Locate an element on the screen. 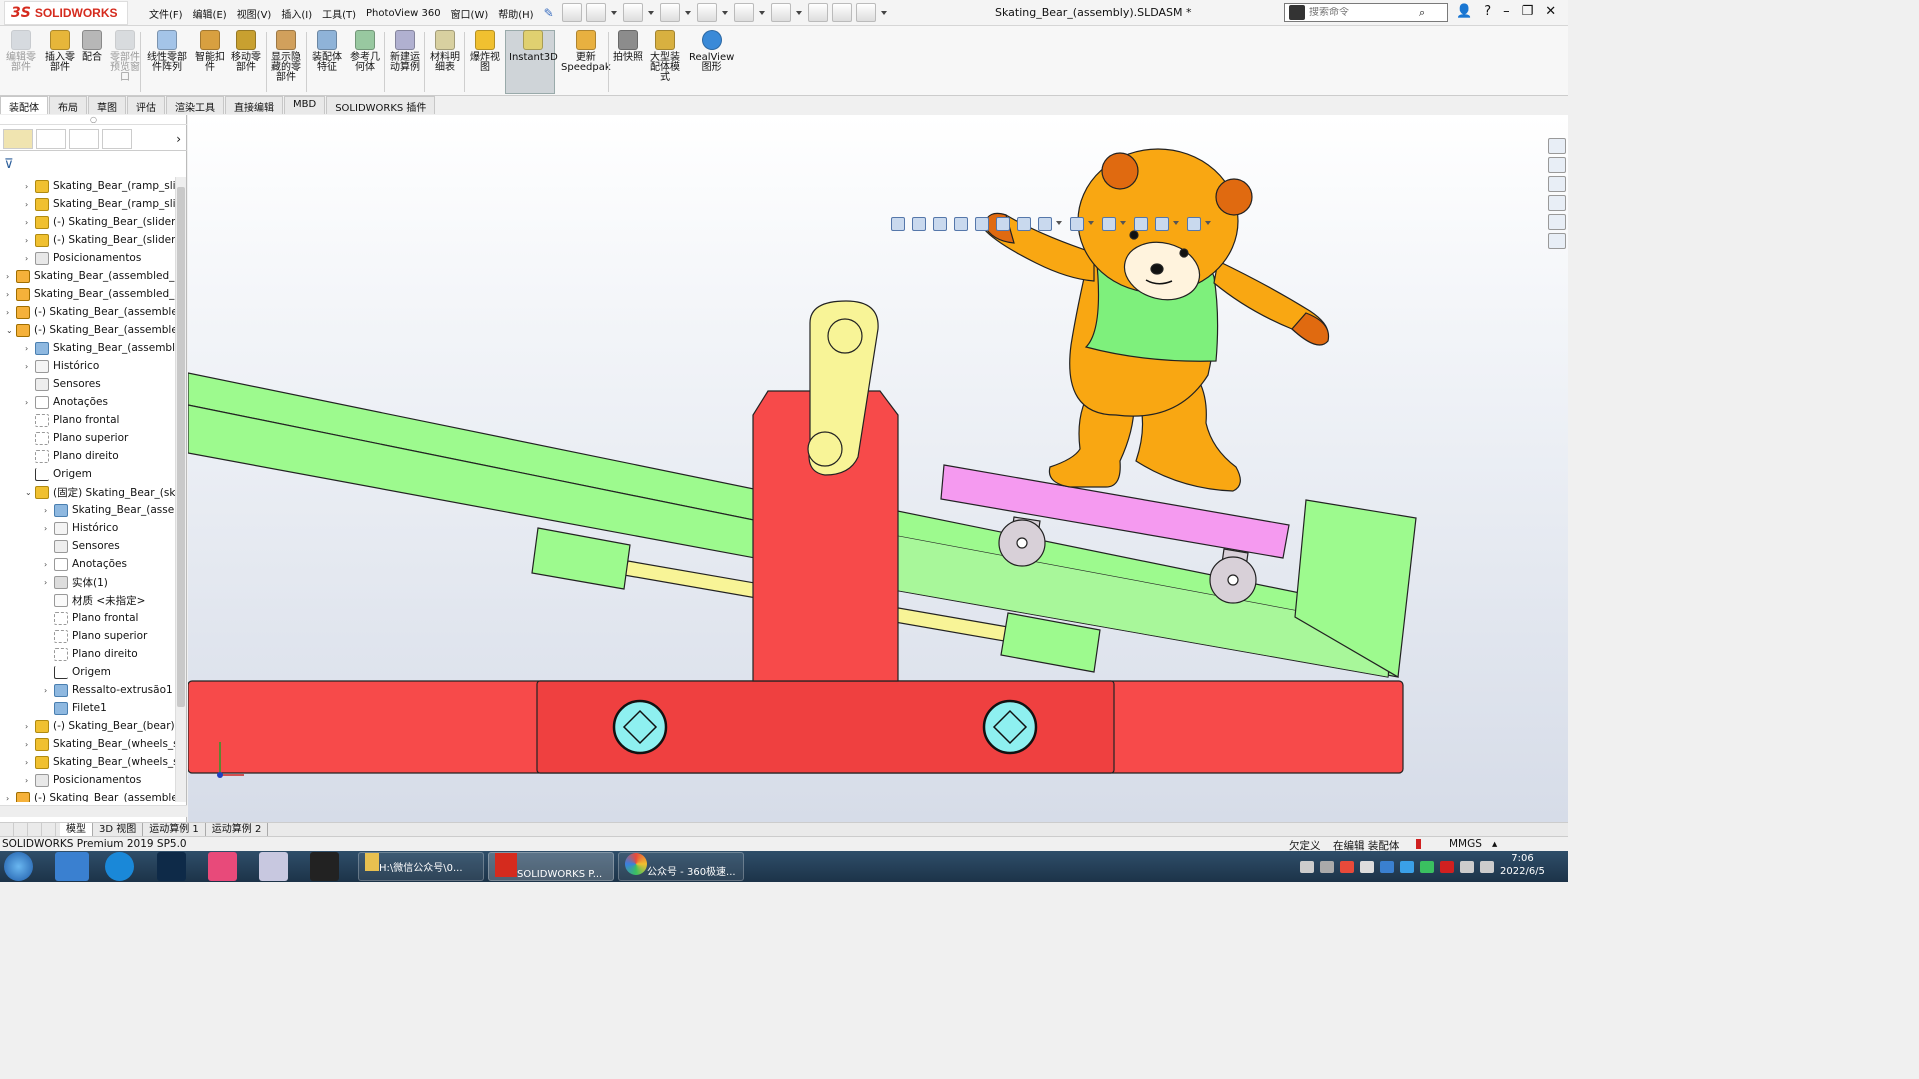 This screenshot has height=1079, width=1919. tab-scroll-last-icon is located at coordinates (49, 829).